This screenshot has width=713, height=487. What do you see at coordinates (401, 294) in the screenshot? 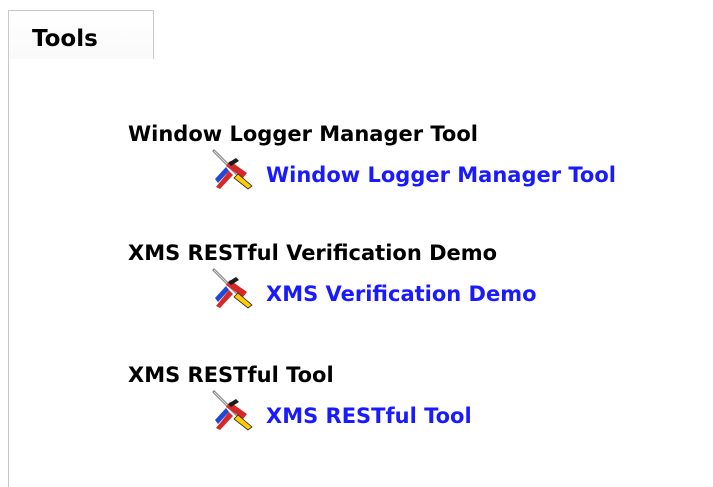
I see `xms-verification-demo-link: XMS Verification Demo` at bounding box center [401, 294].